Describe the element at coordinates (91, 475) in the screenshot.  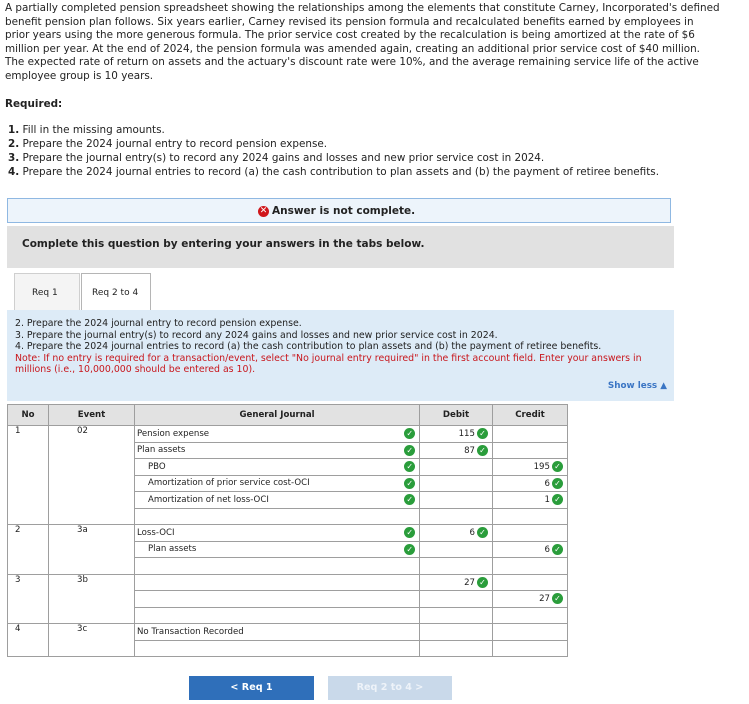
I see `event-select: 02` at that location.